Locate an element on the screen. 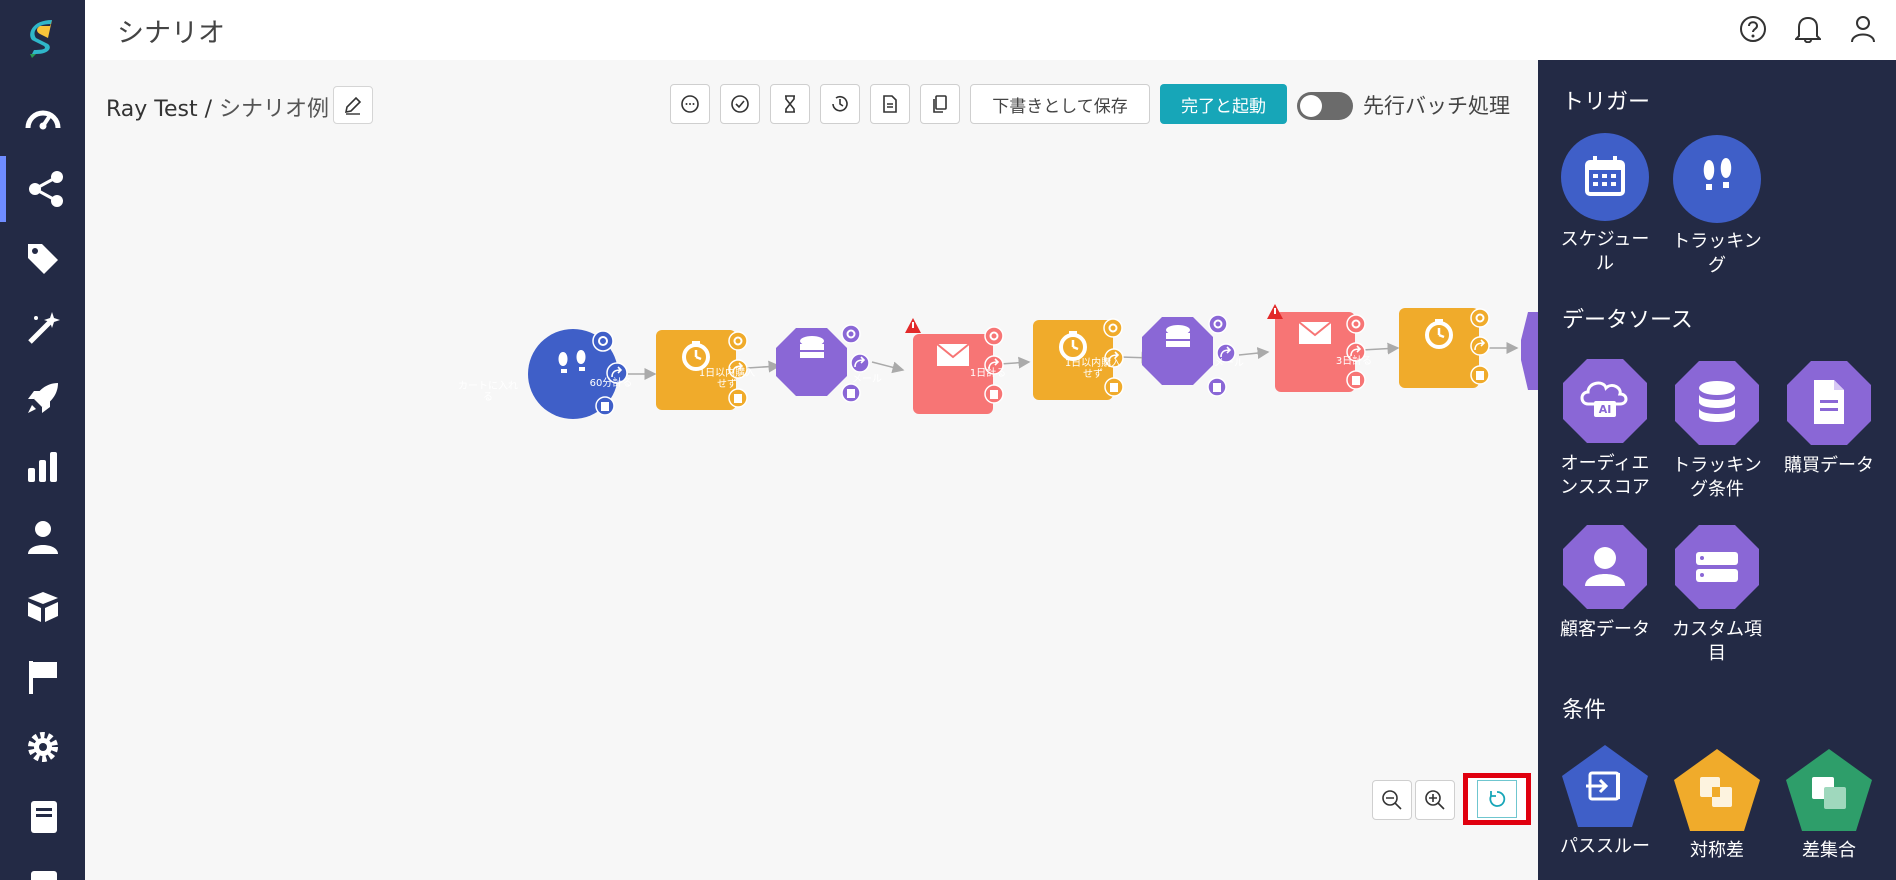 The image size is (1896, 880). palette-item-symmetric-difference: 対称差 is located at coordinates (1717, 805).